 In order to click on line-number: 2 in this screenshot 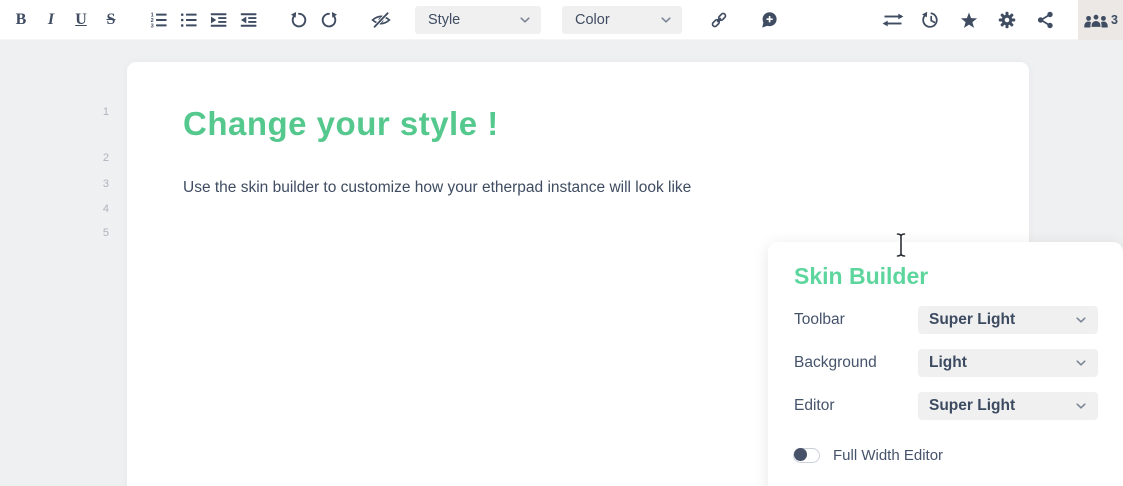, I will do `click(105, 158)`.